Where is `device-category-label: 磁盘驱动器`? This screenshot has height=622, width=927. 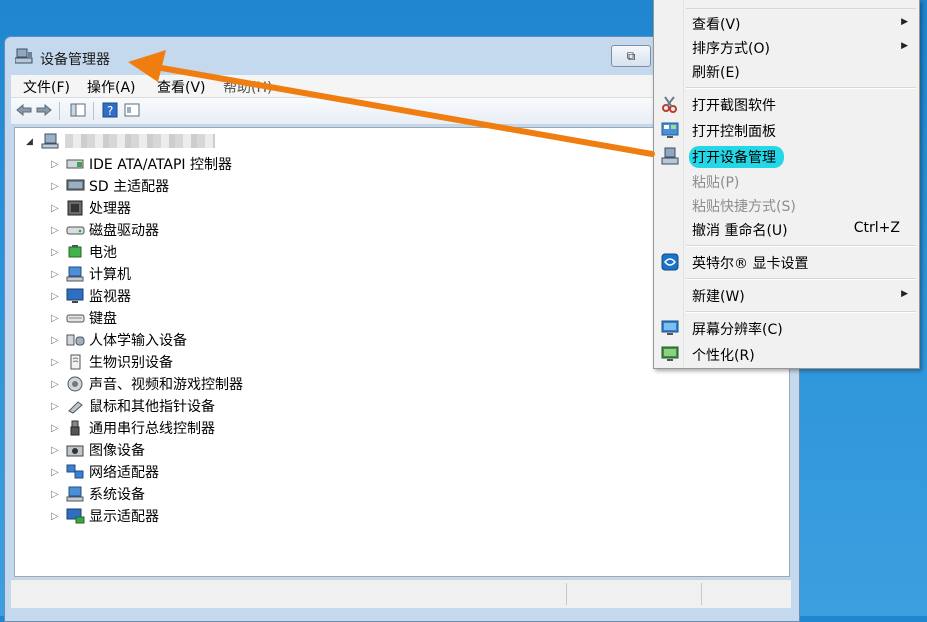 device-category-label: 磁盘驱动器 is located at coordinates (124, 231).